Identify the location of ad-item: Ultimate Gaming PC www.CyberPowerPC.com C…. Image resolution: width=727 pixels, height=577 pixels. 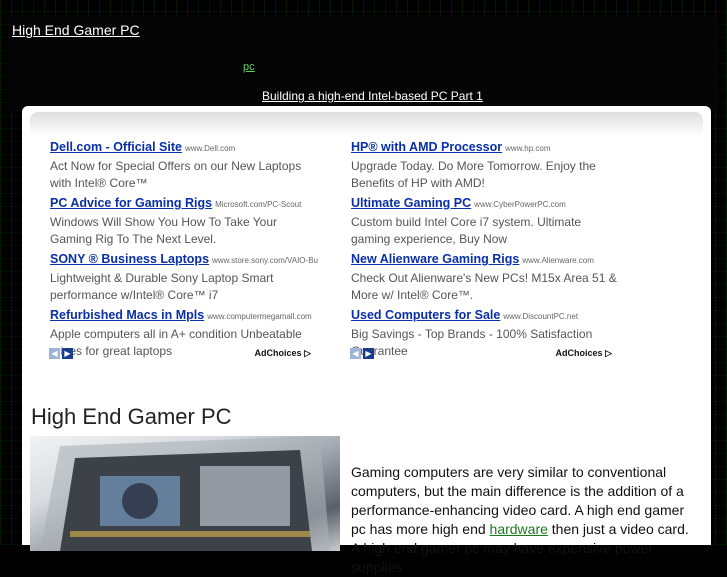
(486, 221).